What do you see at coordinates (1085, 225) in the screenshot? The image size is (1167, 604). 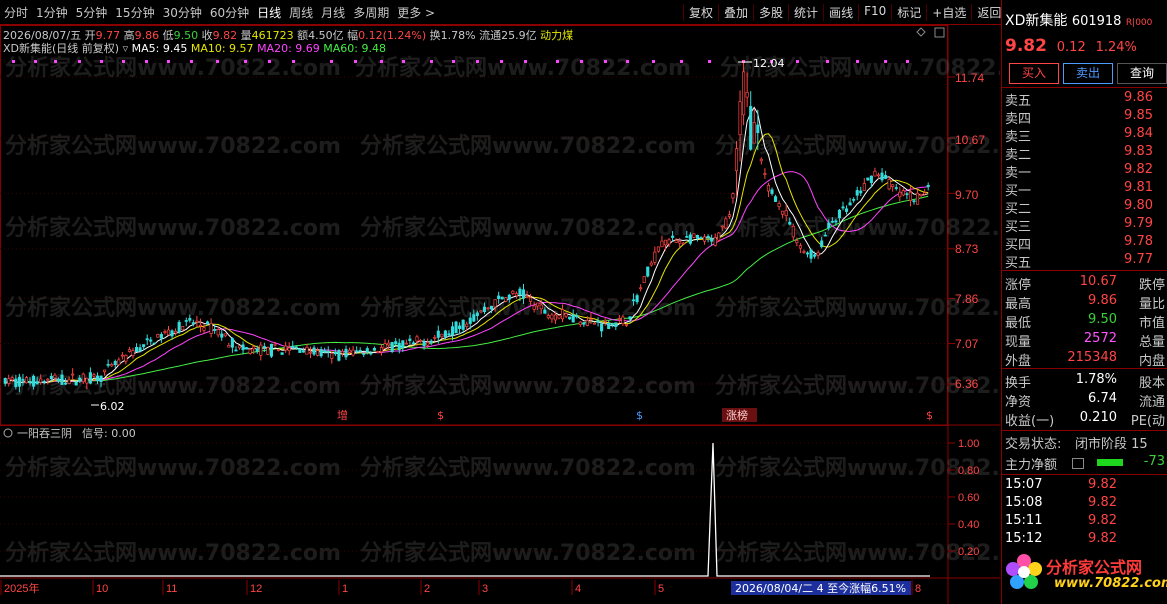 I see `bid-row: 买三 9.79` at bounding box center [1085, 225].